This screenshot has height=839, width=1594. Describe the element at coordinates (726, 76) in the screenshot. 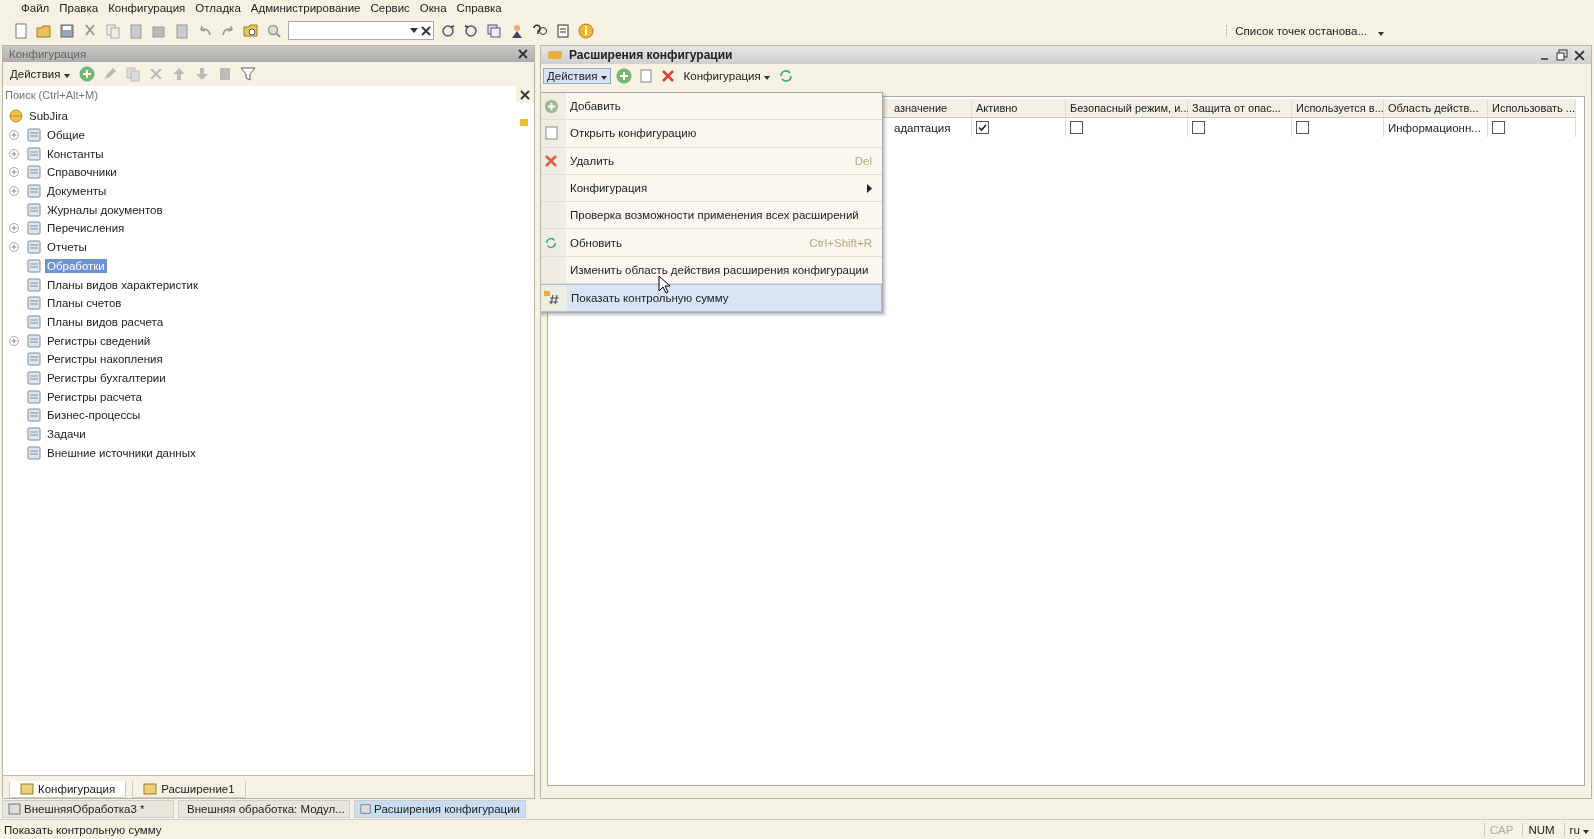

I see `configuration-menu-button: Конфигурация` at that location.